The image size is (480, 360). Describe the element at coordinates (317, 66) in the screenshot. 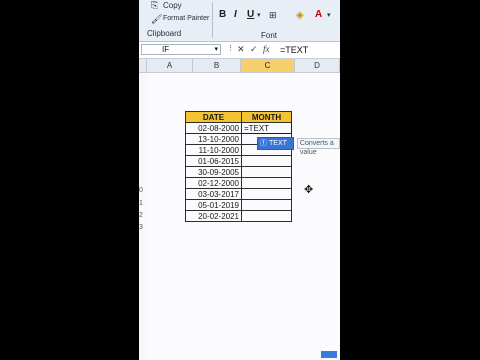

I see `column-header-d: D` at that location.